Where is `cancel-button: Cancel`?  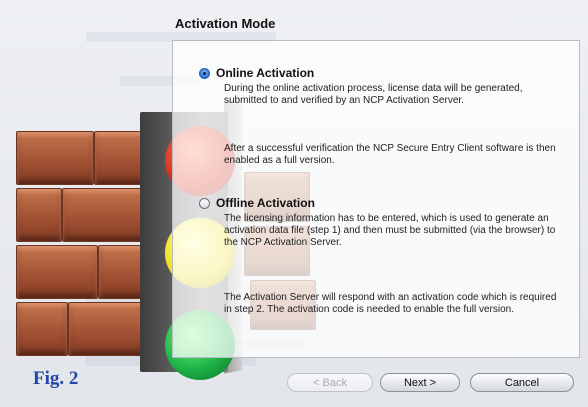
cancel-button: Cancel is located at coordinates (522, 382).